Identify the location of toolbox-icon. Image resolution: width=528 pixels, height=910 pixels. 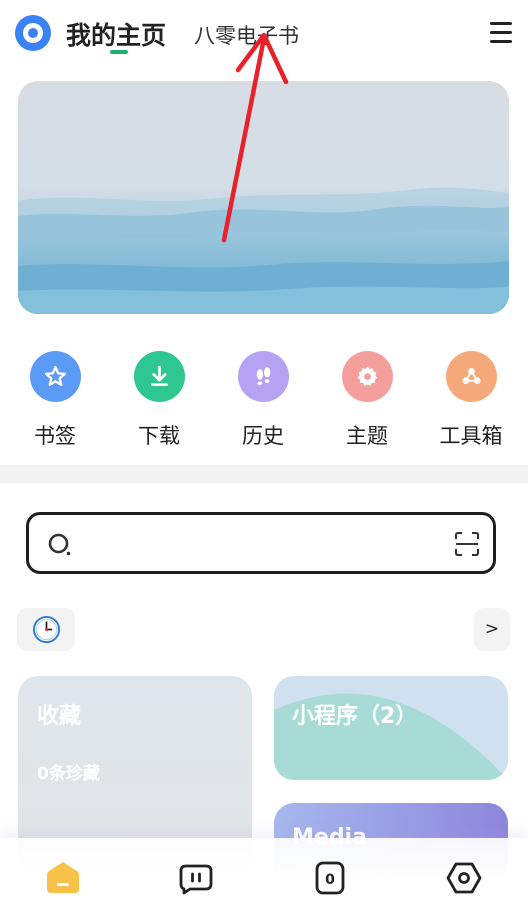
(471, 376).